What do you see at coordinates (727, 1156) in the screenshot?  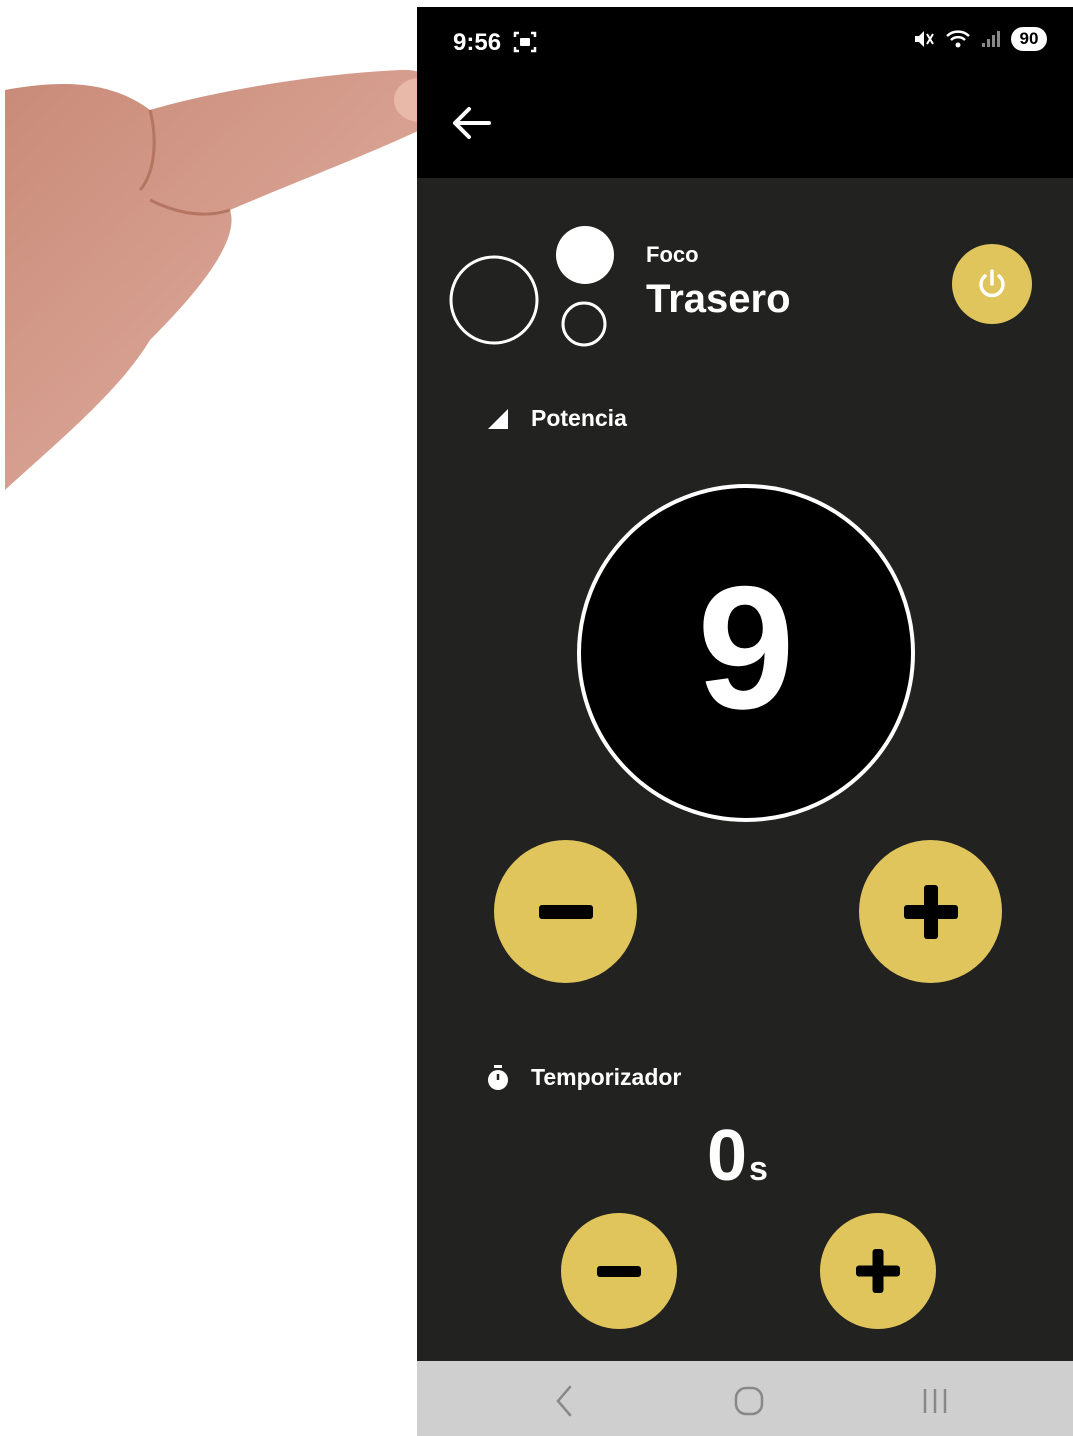 I see `timer-number: 0` at bounding box center [727, 1156].